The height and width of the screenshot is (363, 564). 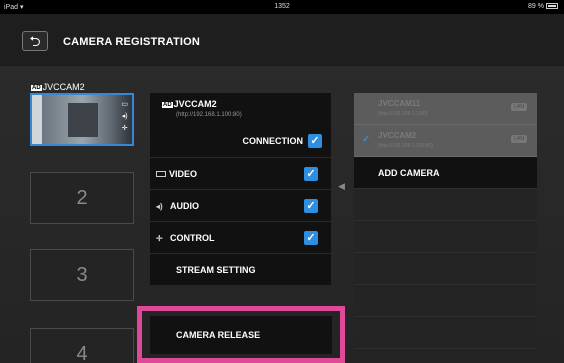 I want to click on status-bar: iPad ▾ 1352 89 %, so click(x=282, y=7).